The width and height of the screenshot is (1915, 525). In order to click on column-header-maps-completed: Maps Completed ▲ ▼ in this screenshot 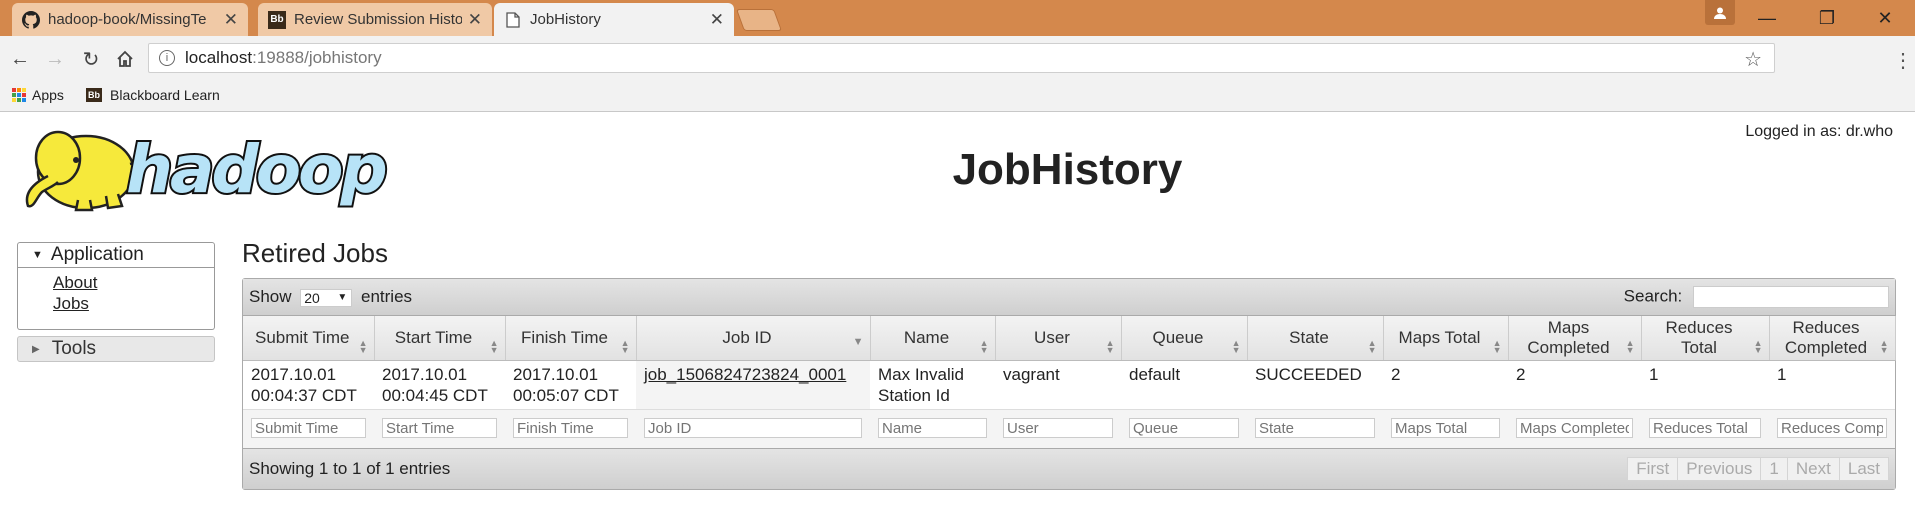, I will do `click(1575, 338)`.